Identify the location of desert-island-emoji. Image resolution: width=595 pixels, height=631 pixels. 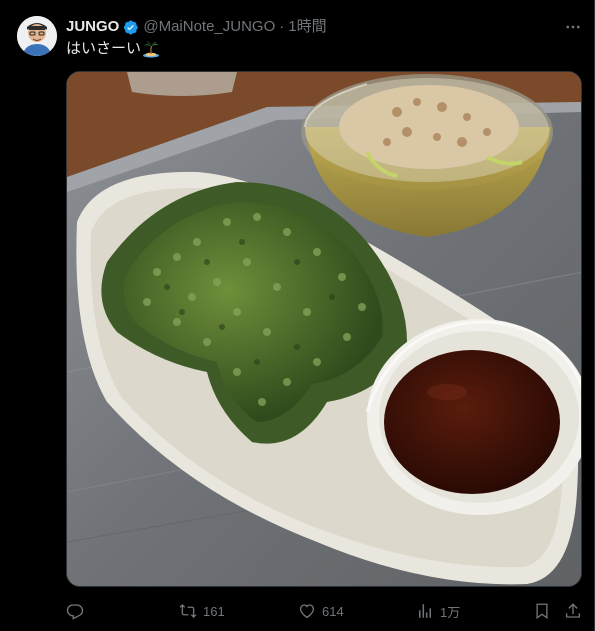
(151, 49).